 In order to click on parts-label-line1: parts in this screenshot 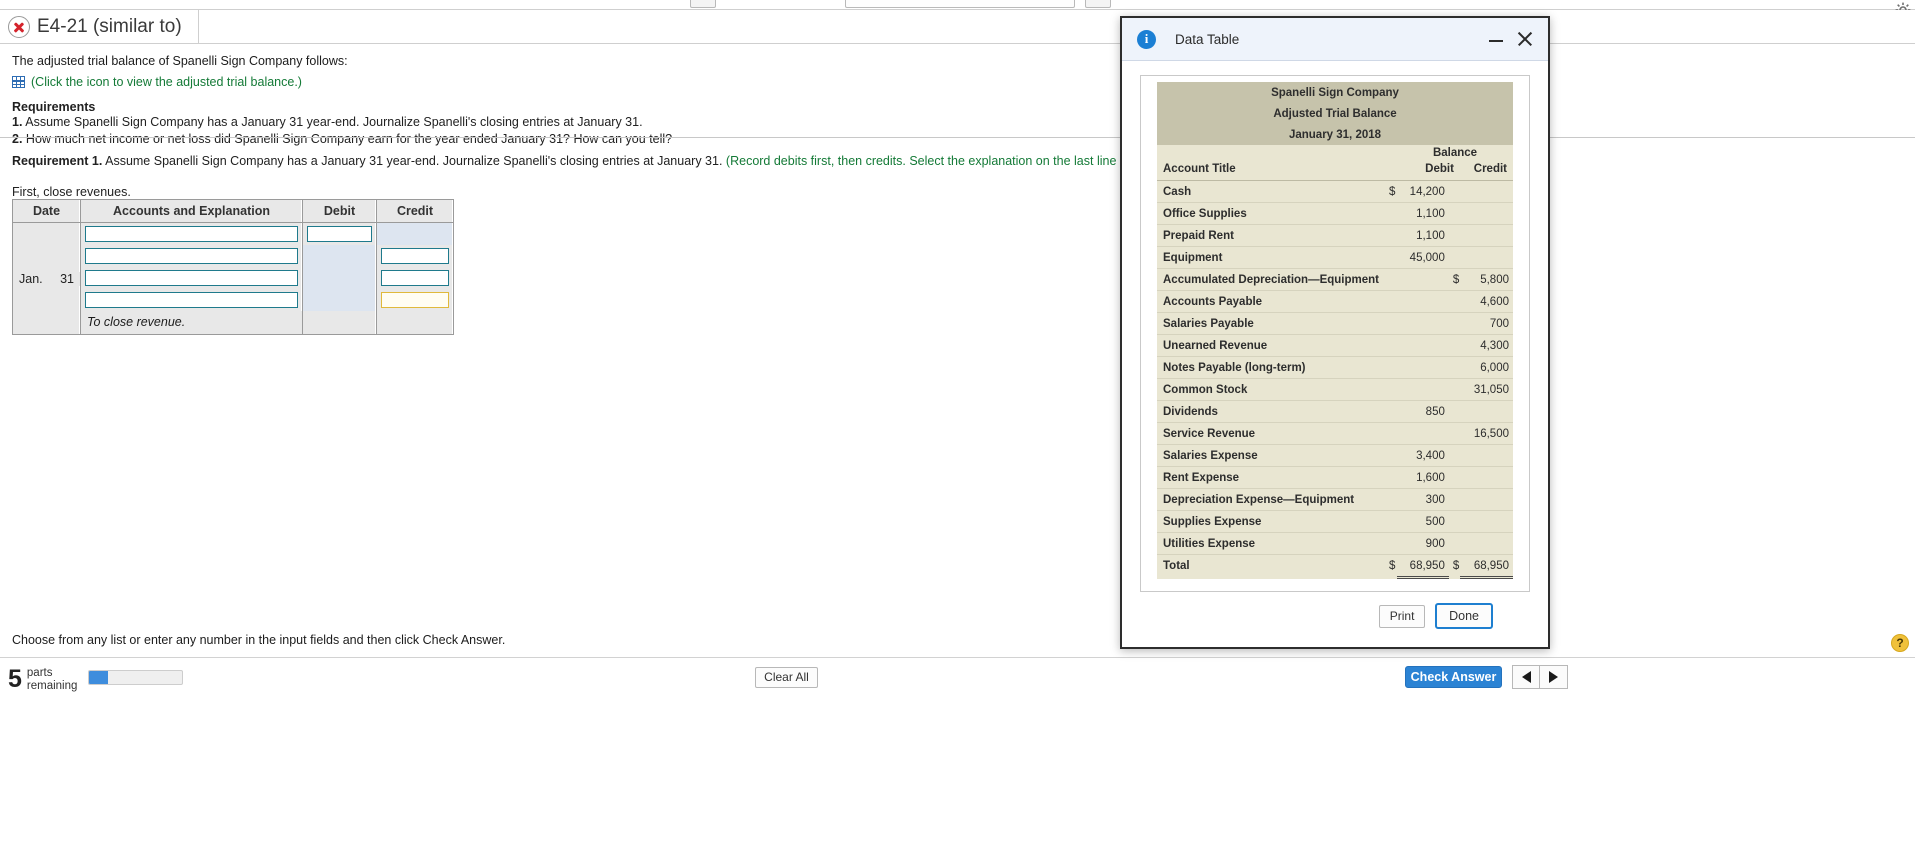, I will do `click(39, 673)`.